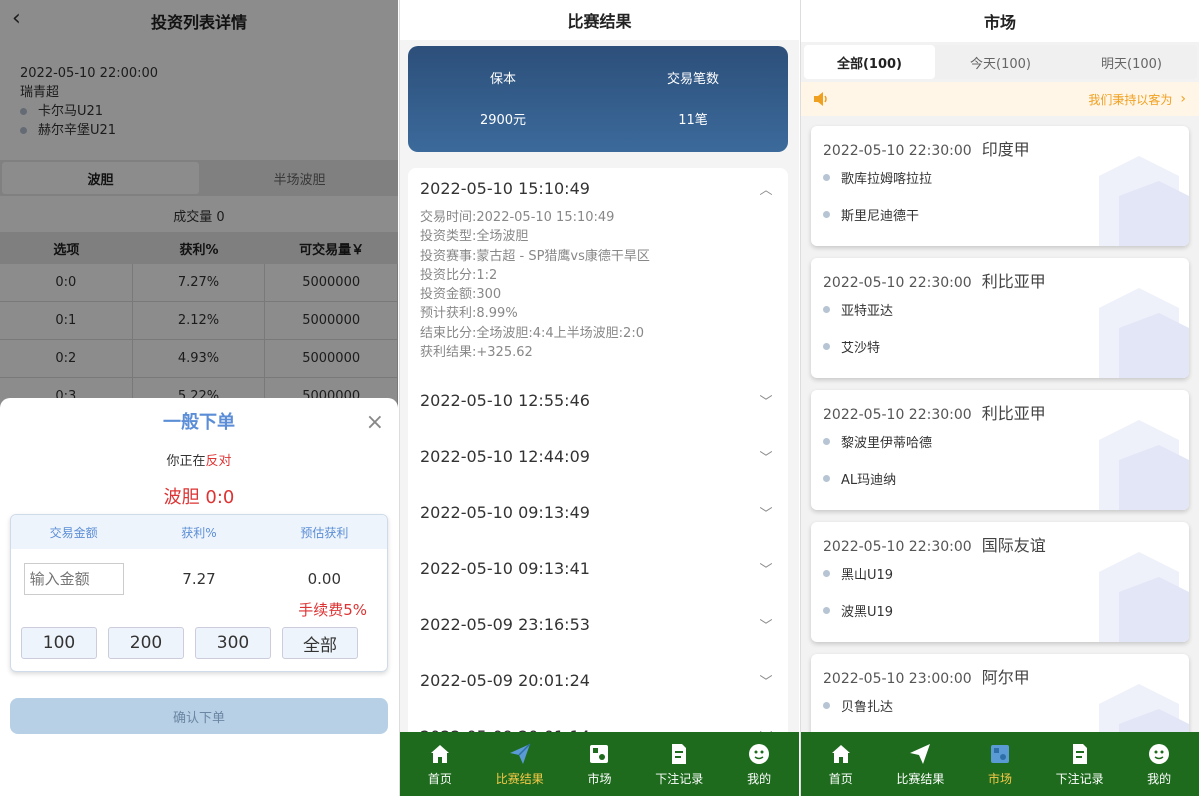  I want to click on document-icon, so click(1079, 753).